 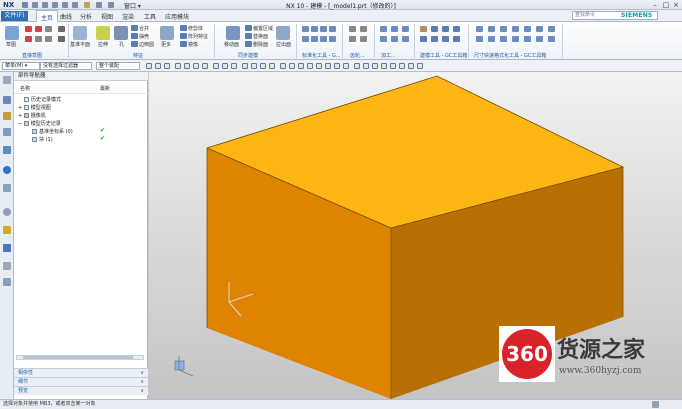 I want to click on gear-tool-2-icon, so click(x=363, y=29).